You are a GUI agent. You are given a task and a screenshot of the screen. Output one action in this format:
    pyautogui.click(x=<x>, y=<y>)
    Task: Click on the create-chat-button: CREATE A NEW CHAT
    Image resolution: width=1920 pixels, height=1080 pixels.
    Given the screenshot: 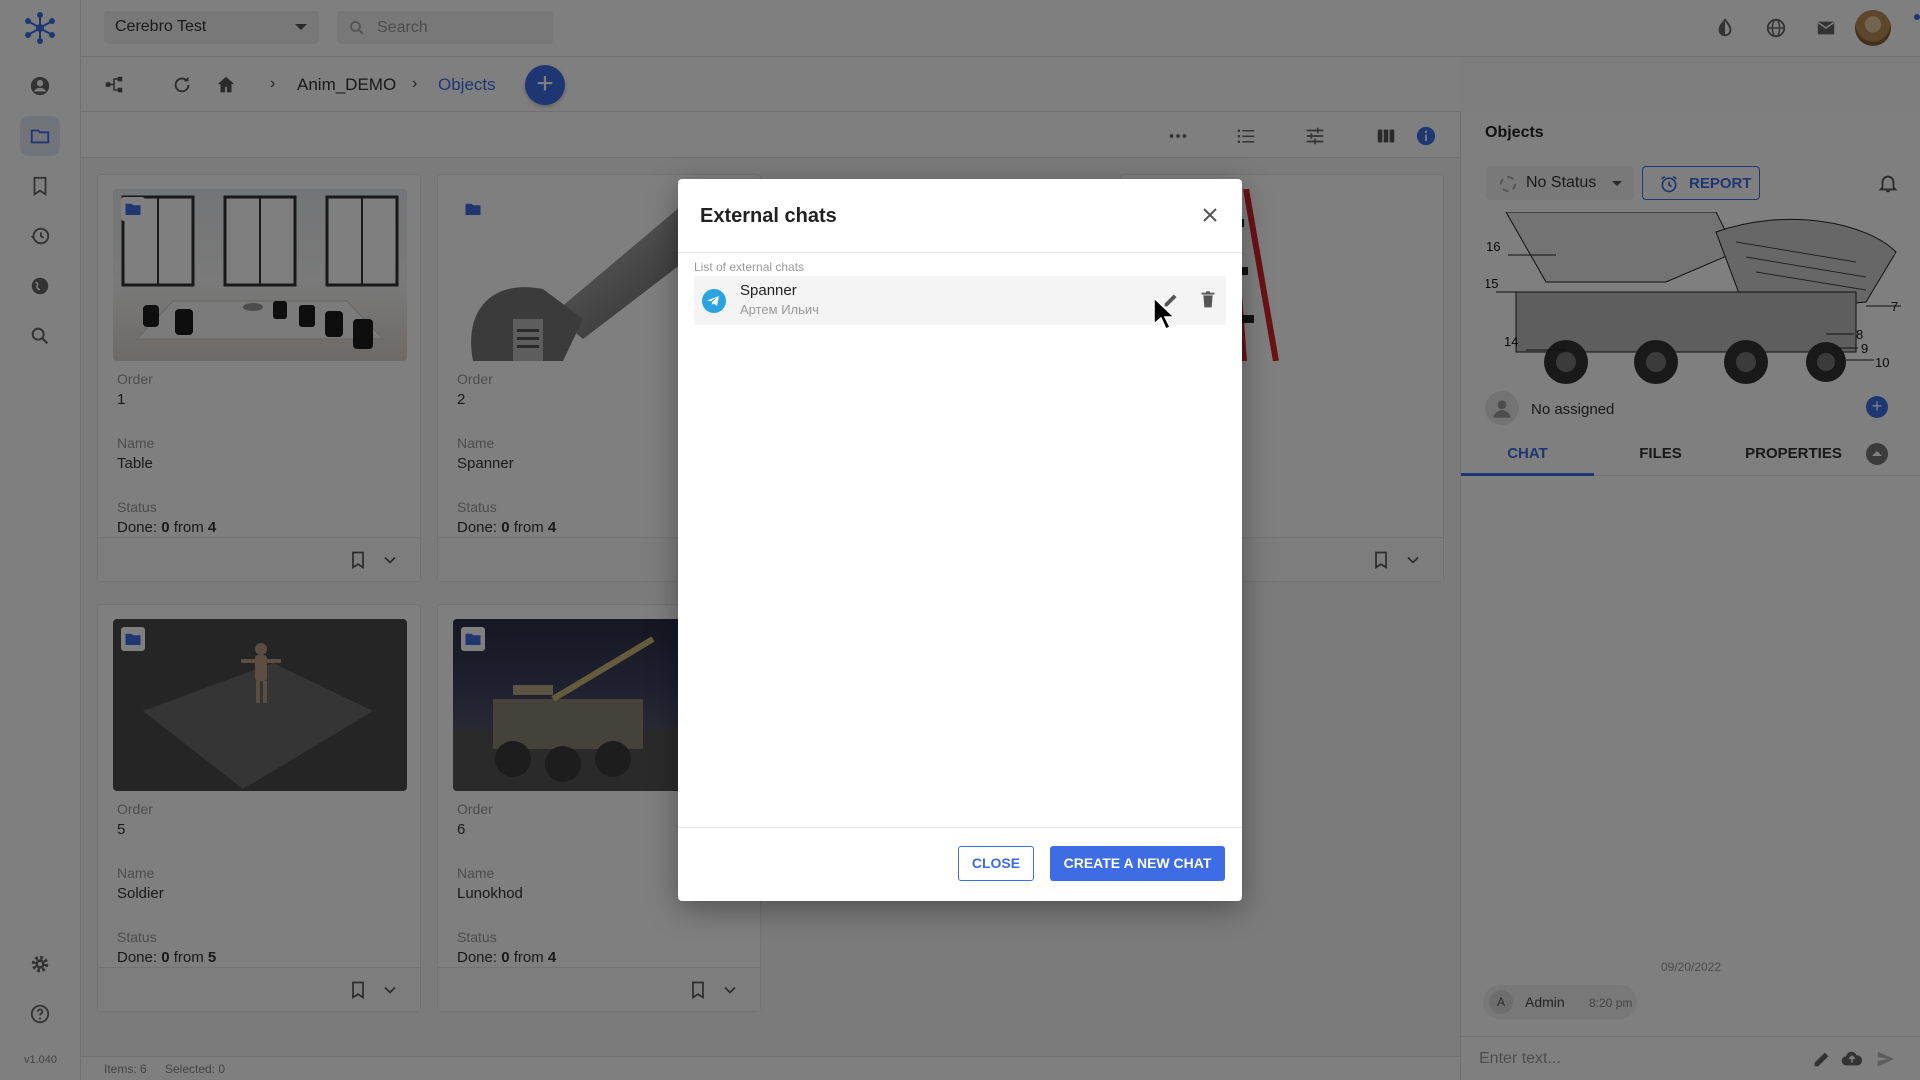 What is the action you would take?
    pyautogui.click(x=1137, y=863)
    